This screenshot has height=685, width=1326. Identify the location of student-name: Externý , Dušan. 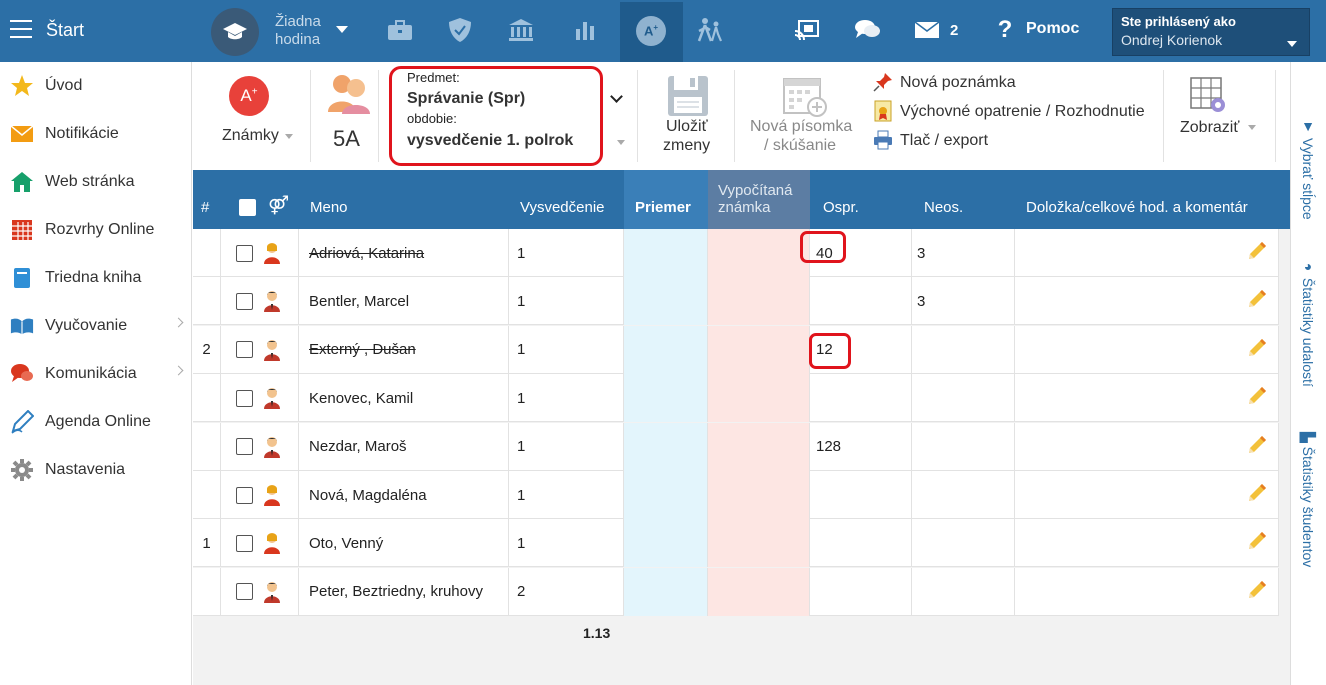
(404, 349).